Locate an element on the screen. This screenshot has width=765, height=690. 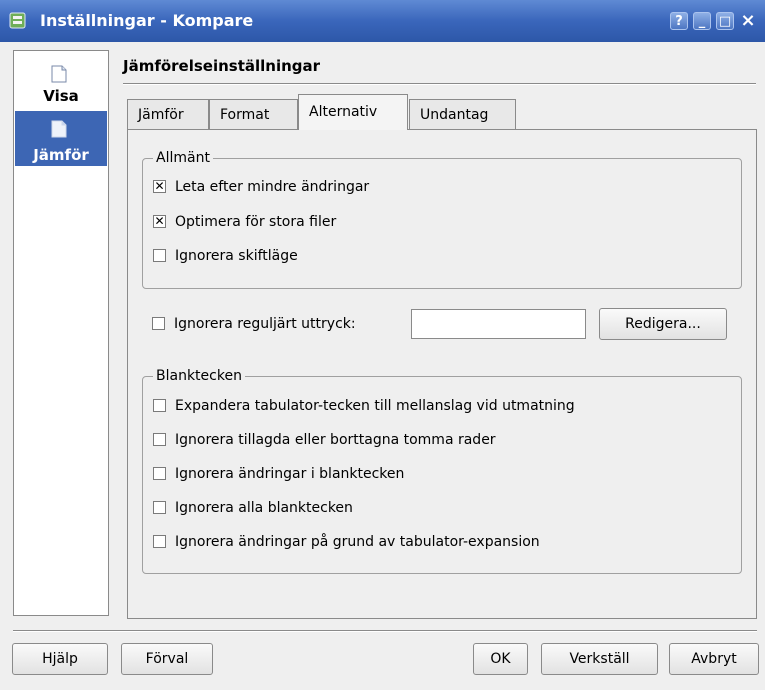
tab-format: Format is located at coordinates (253, 114).